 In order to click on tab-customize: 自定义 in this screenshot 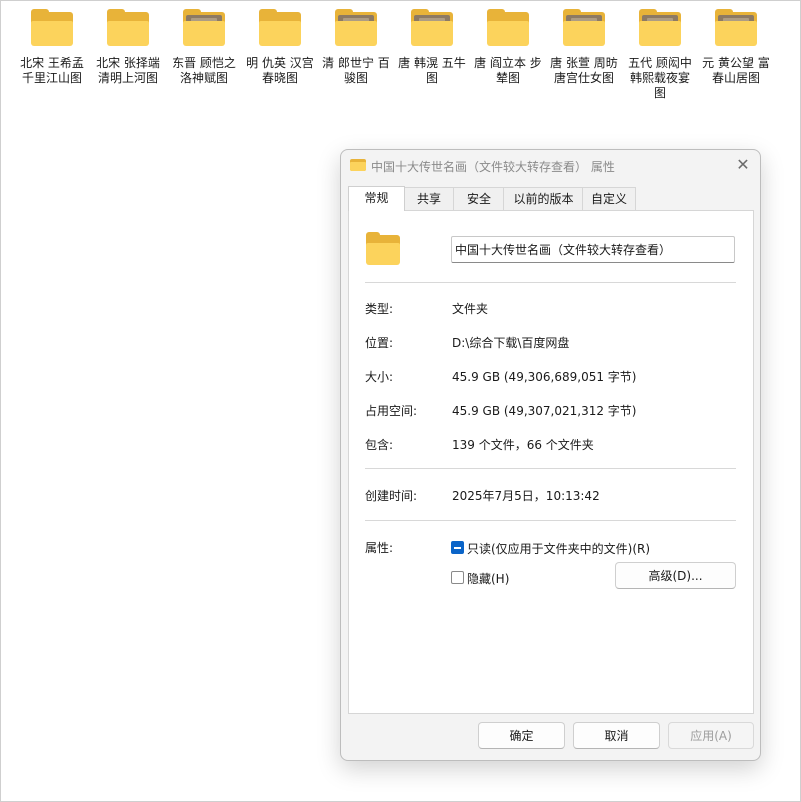, I will do `click(609, 198)`.